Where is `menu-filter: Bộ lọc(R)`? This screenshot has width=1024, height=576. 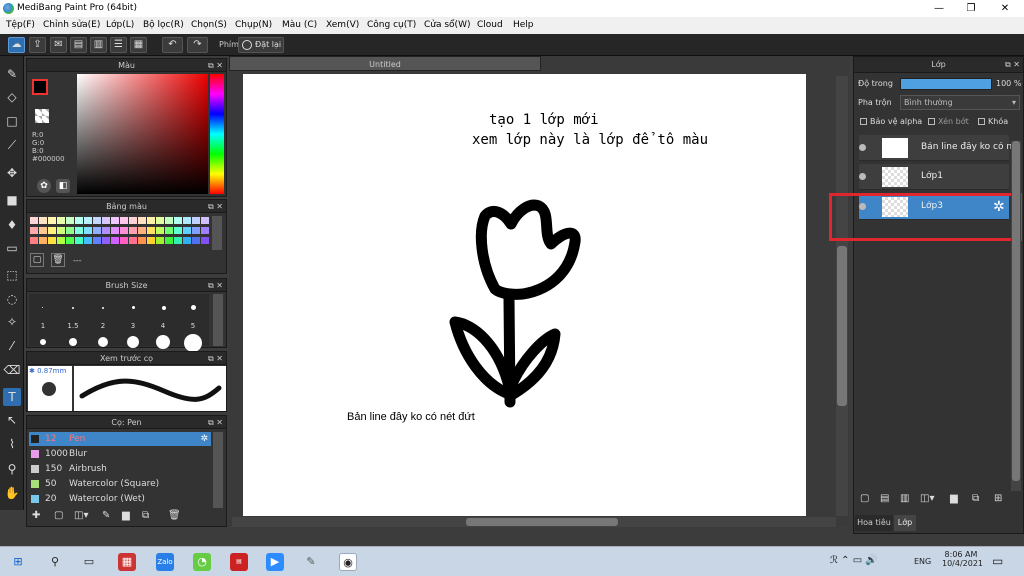
menu-filter: Bộ lọc(R) is located at coordinates (163, 25).